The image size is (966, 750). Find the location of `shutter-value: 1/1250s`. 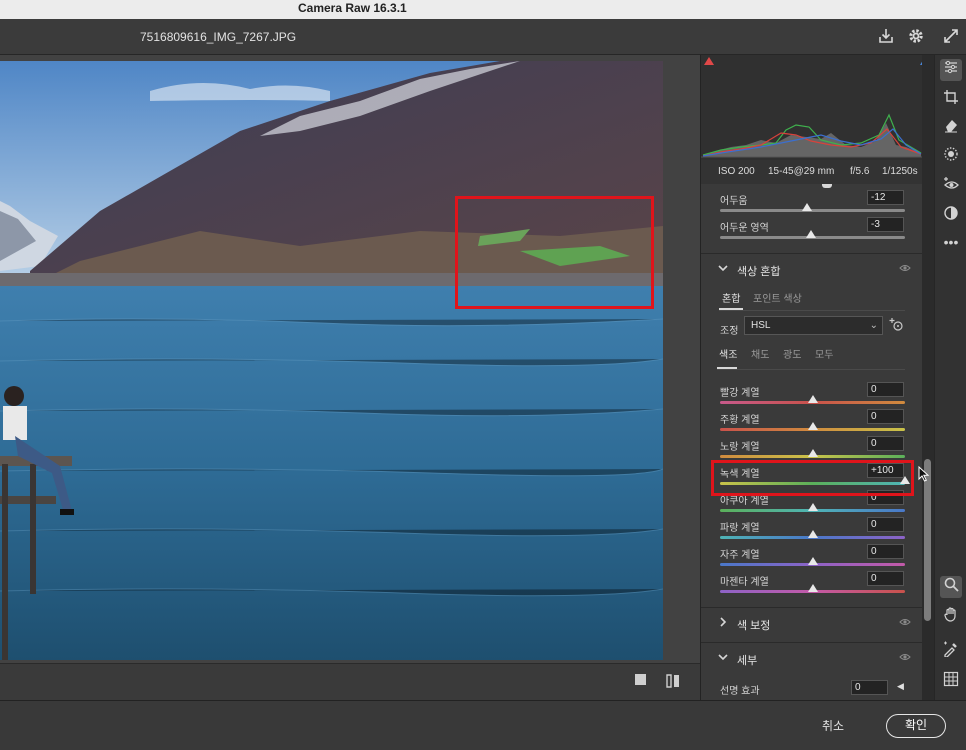

shutter-value: 1/1250s is located at coordinates (900, 171).